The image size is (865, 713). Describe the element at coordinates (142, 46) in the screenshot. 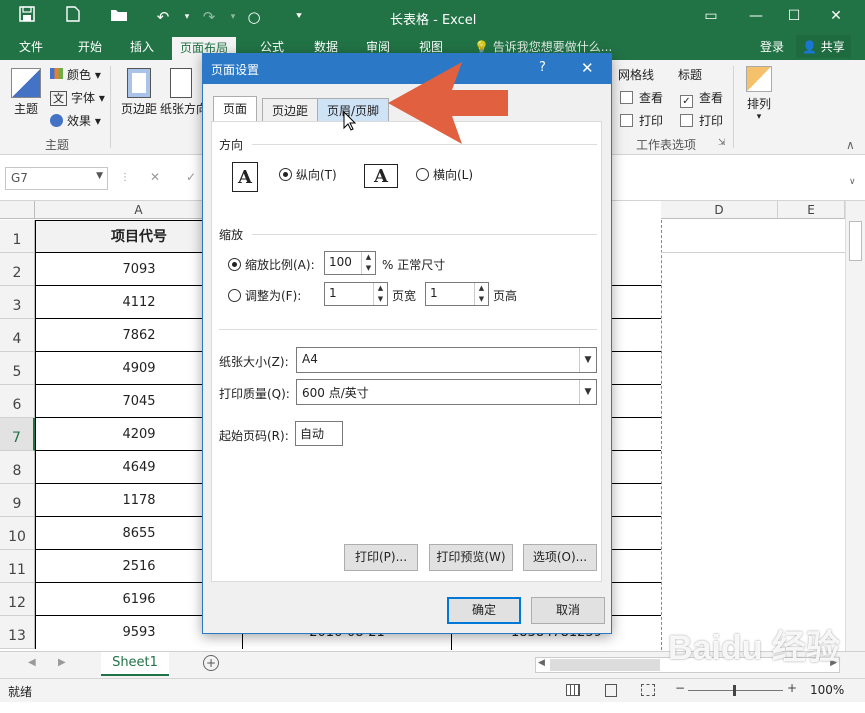

I see `tab-insert: 插入` at that location.